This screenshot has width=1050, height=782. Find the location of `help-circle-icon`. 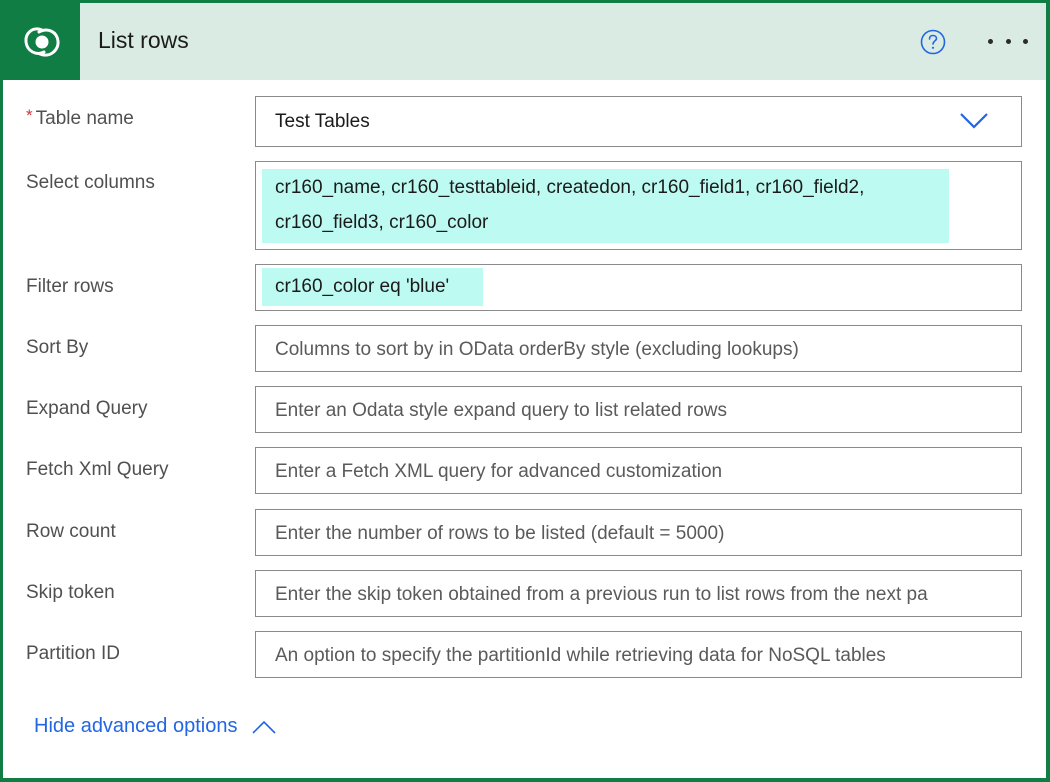

help-circle-icon is located at coordinates (933, 42).